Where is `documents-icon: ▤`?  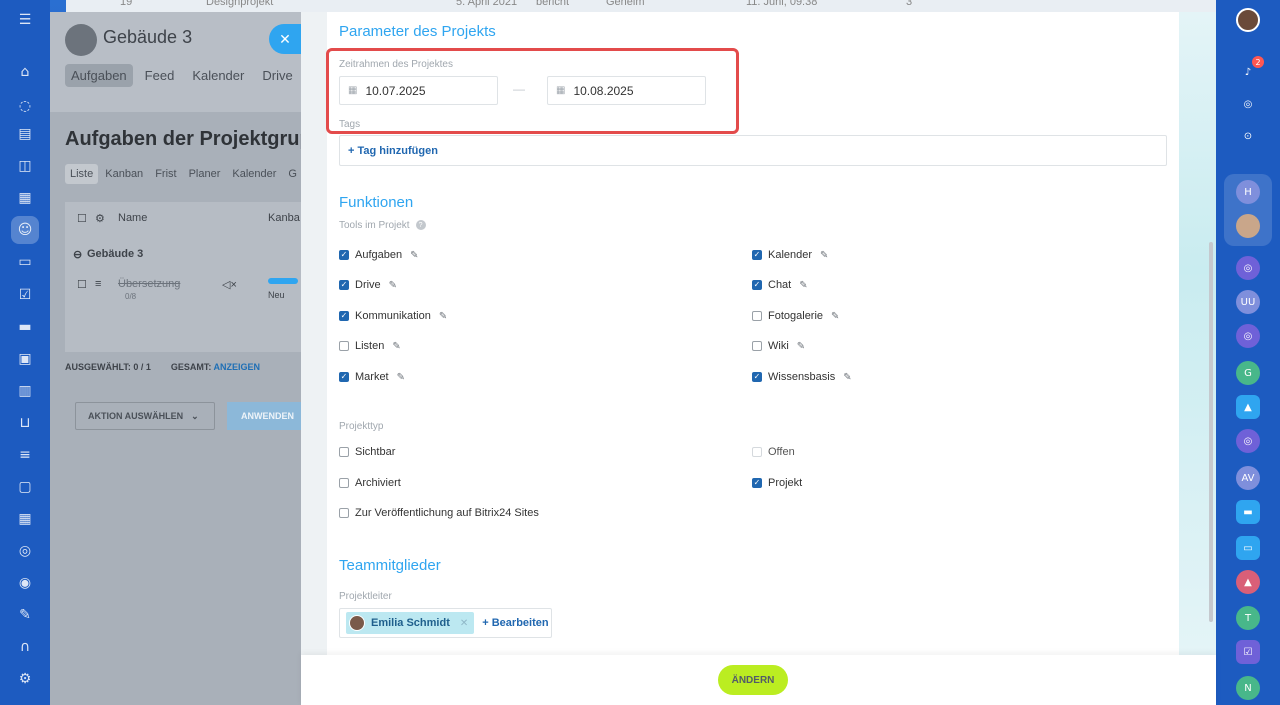
documents-icon: ▤ is located at coordinates (25, 134).